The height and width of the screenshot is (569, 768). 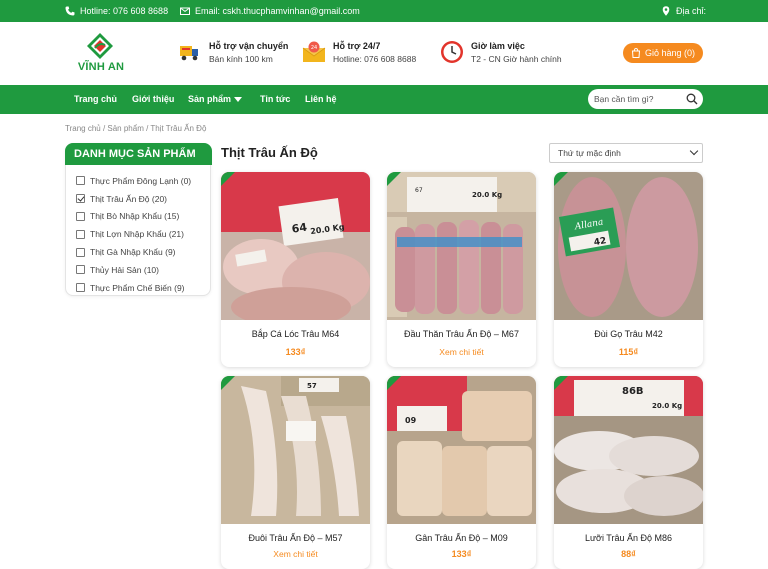 What do you see at coordinates (95, 99) in the screenshot?
I see `nav-item-home: Trang chủ` at bounding box center [95, 99].